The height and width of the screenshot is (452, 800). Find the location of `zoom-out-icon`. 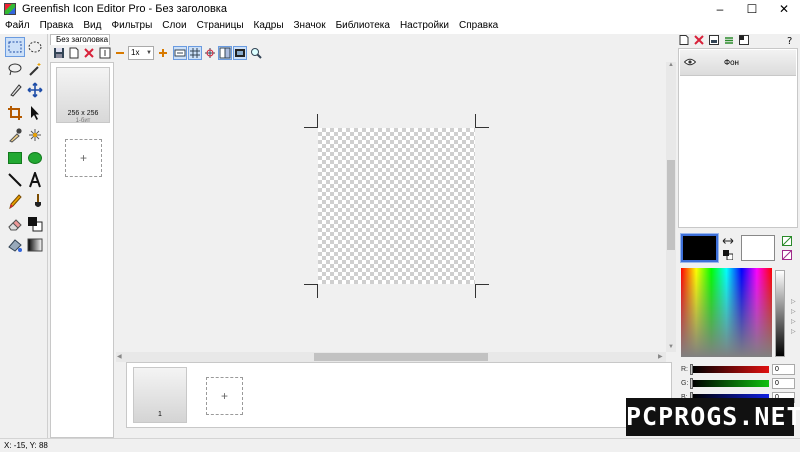

zoom-out-icon is located at coordinates (120, 53).